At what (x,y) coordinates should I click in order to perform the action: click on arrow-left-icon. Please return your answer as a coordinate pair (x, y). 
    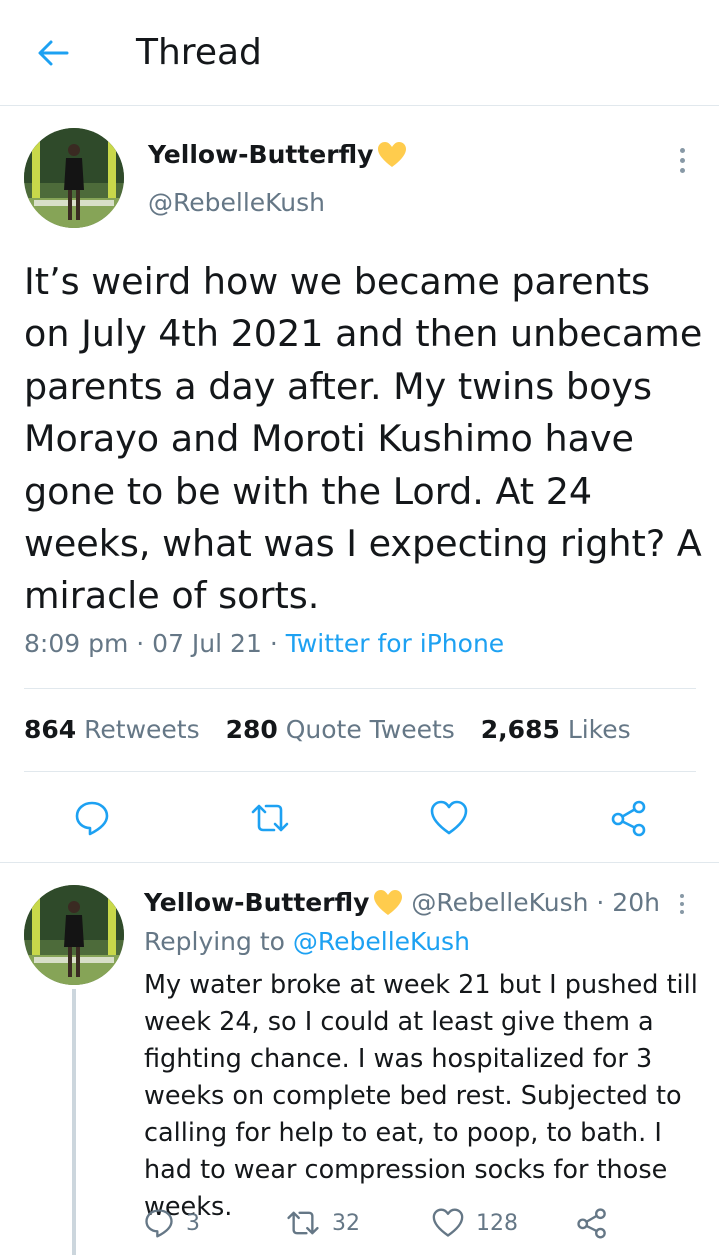
    Looking at the image, I should click on (53, 53).